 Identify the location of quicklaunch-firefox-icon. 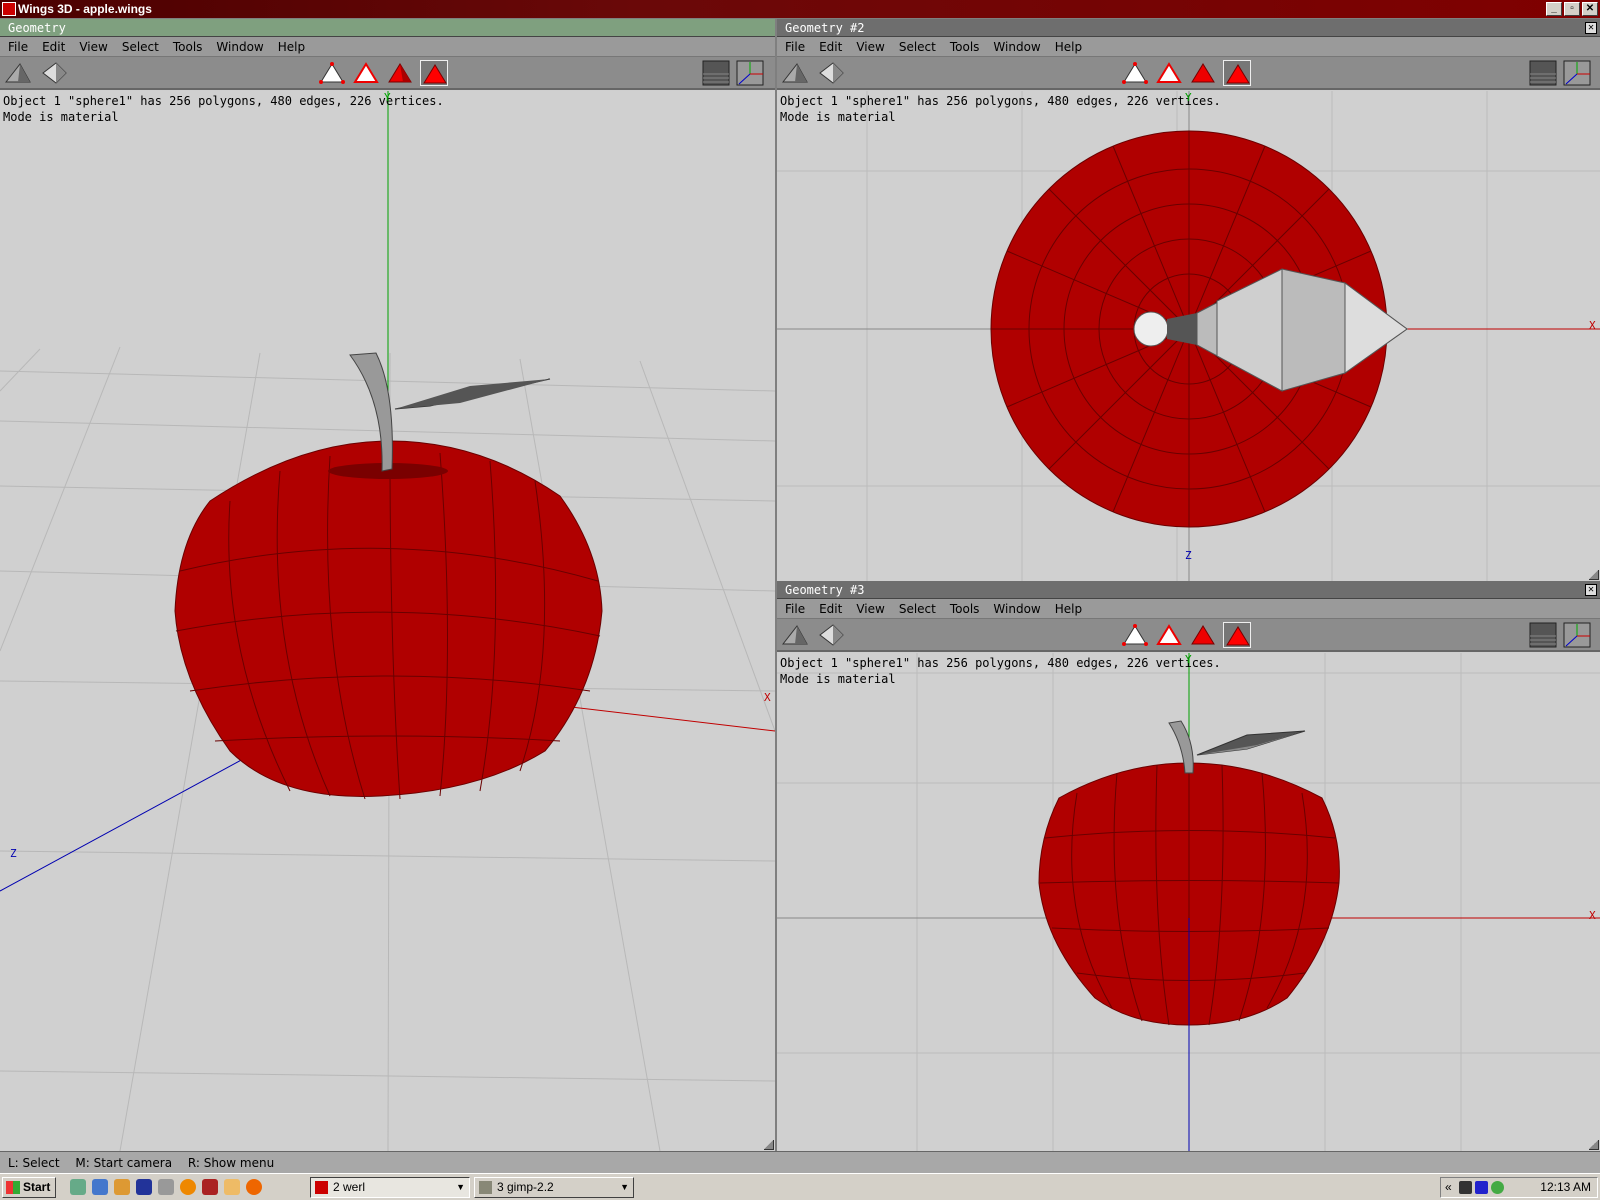
(254, 1187).